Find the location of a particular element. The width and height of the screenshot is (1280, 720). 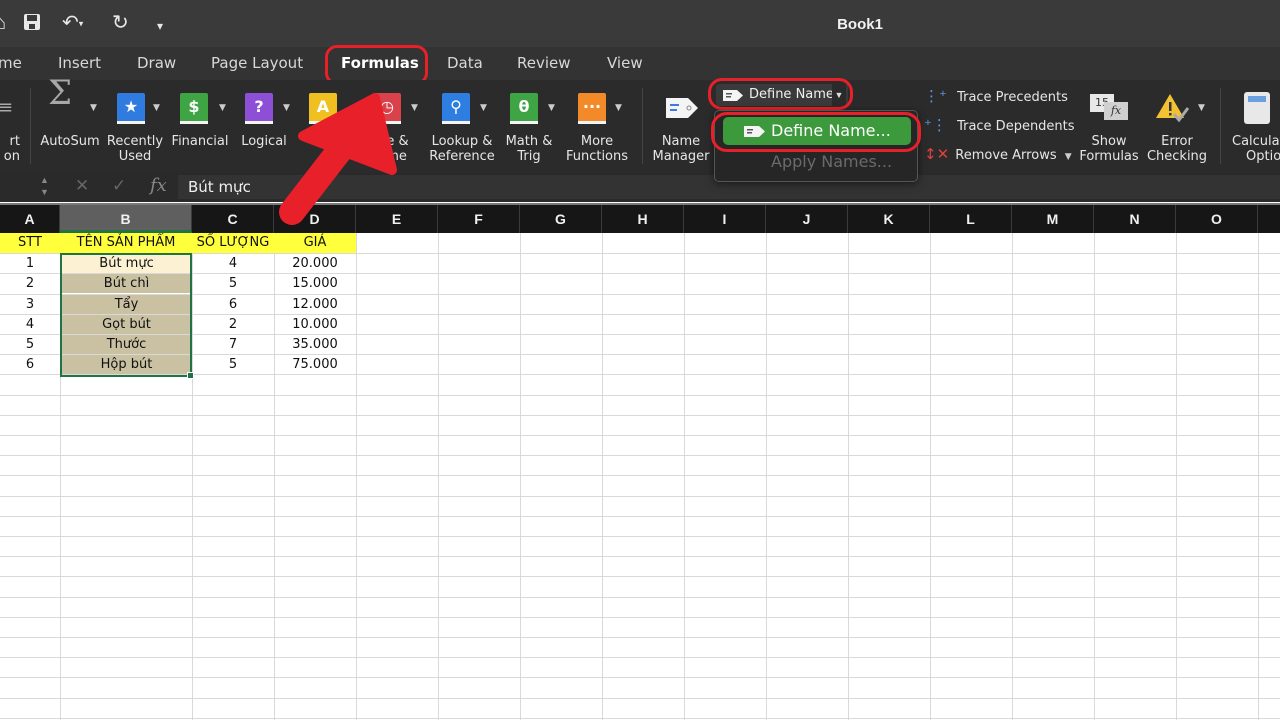

tab-draw: Draw is located at coordinates (156, 63).